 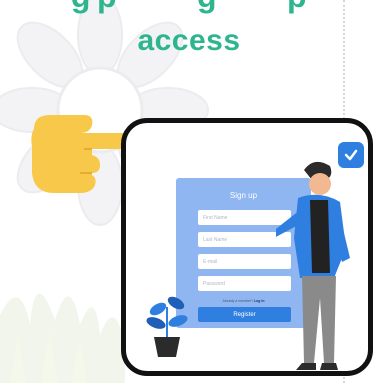 What do you see at coordinates (351, 155) in the screenshot?
I see `check-badge-icon` at bounding box center [351, 155].